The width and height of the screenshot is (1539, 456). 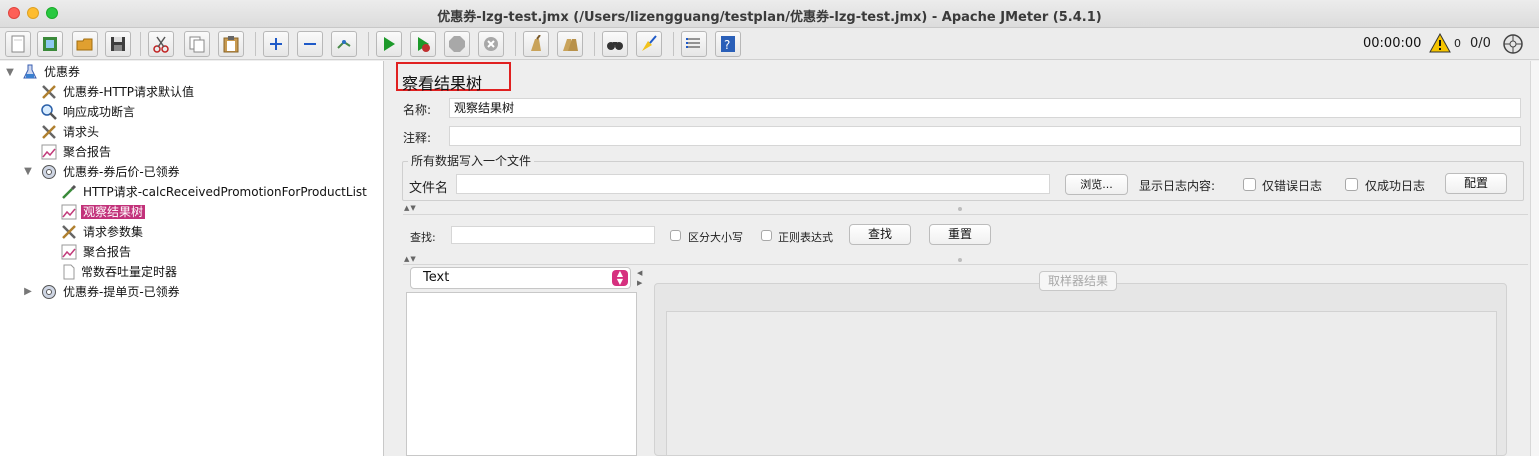 I want to click on tree-item: 优惠券, so click(x=62, y=72).